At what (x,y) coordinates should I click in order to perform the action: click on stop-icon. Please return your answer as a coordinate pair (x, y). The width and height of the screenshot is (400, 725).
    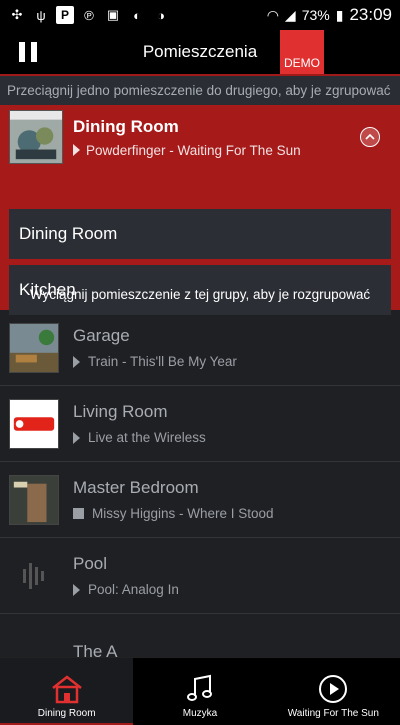
    Looking at the image, I should click on (78, 513).